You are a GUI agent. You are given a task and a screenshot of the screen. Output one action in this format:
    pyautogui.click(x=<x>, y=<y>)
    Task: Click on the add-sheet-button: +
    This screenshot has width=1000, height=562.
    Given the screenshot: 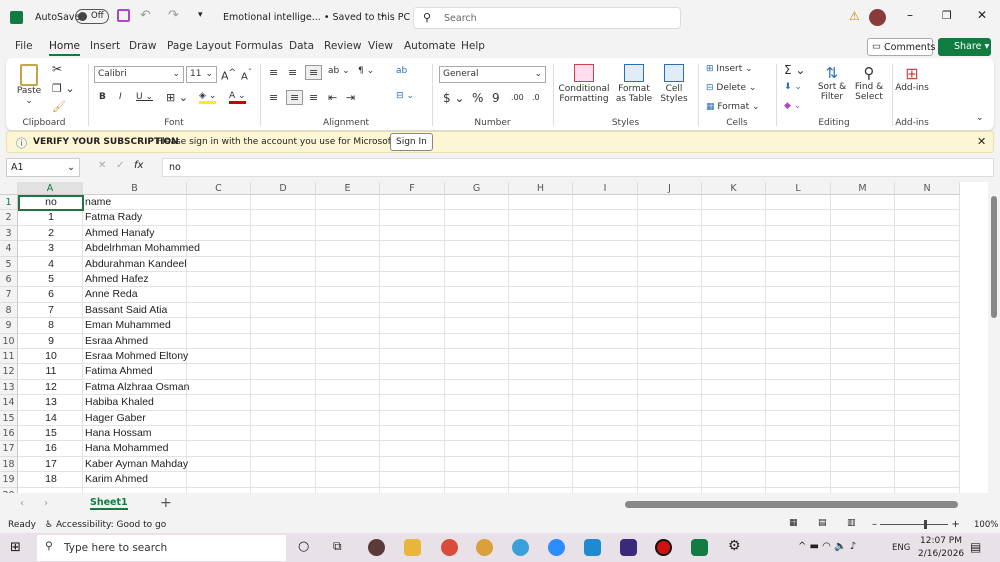 What is the action you would take?
    pyautogui.click(x=166, y=503)
    